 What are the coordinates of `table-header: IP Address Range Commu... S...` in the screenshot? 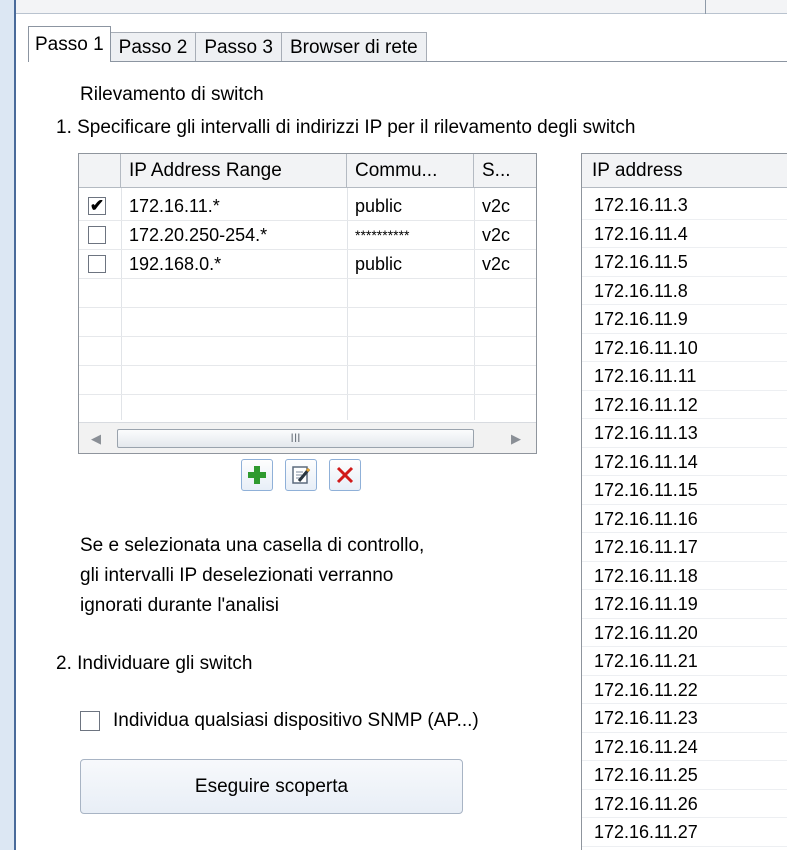 It's located at (307, 171).